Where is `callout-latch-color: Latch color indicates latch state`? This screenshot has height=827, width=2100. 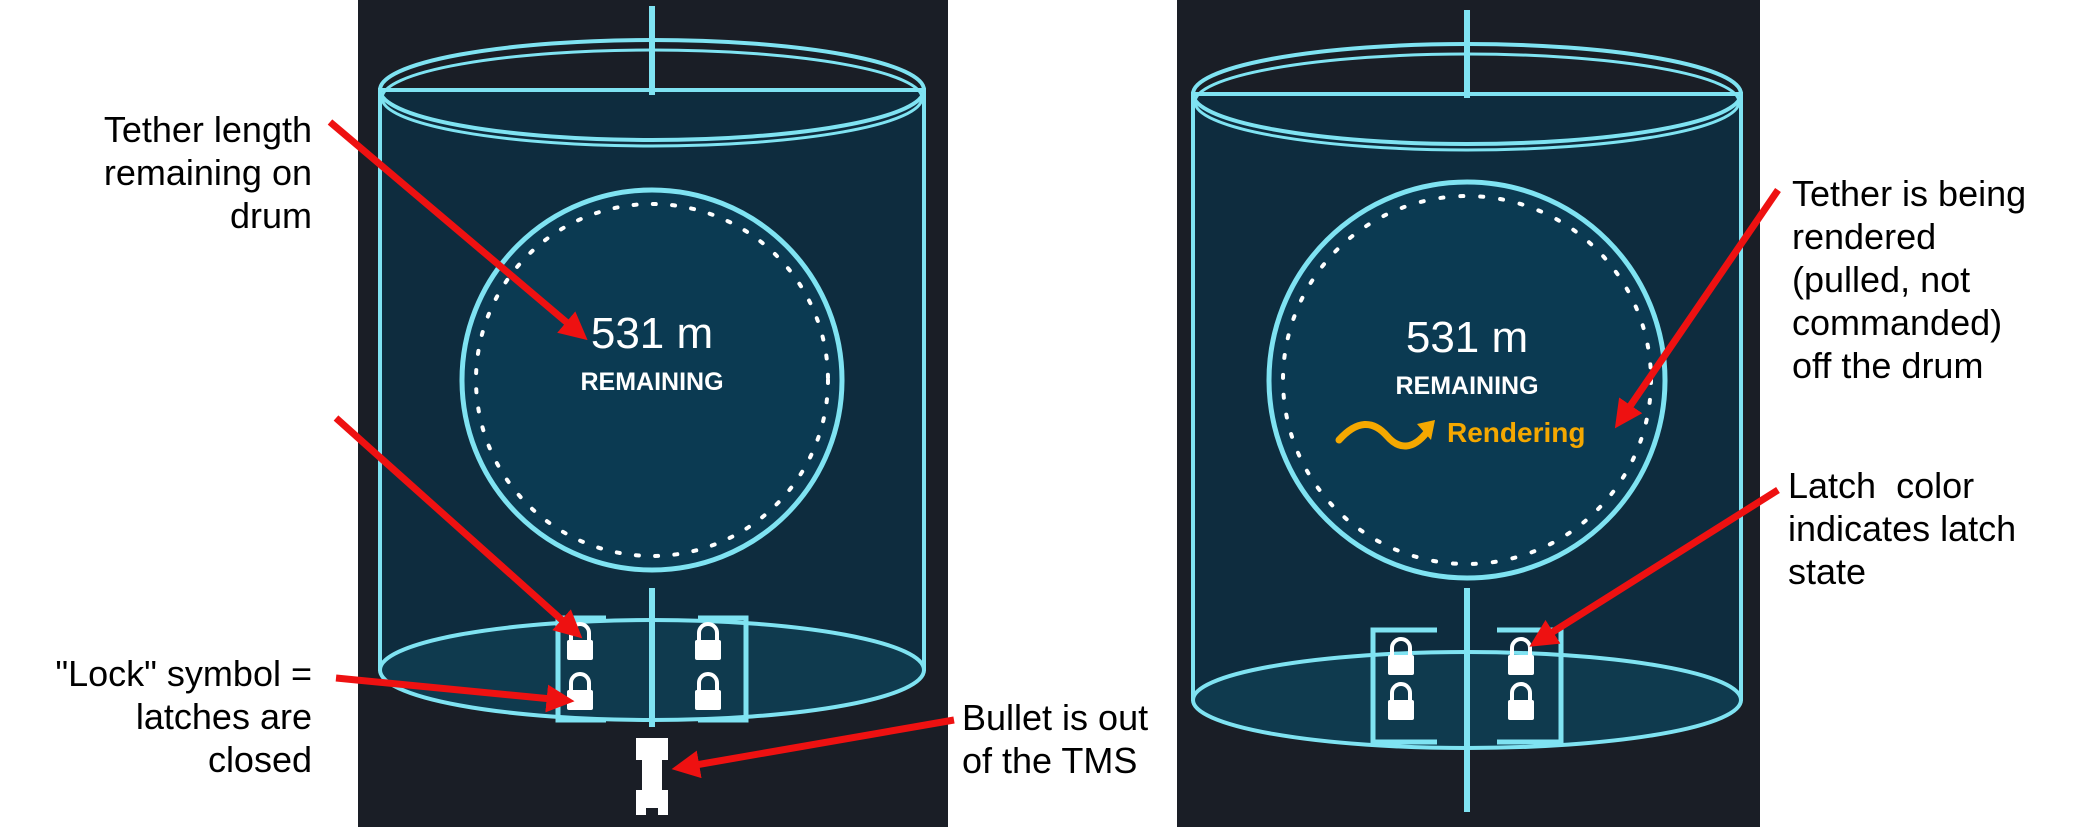
callout-latch-color: Latch color indicates latch state is located at coordinates (1902, 528).